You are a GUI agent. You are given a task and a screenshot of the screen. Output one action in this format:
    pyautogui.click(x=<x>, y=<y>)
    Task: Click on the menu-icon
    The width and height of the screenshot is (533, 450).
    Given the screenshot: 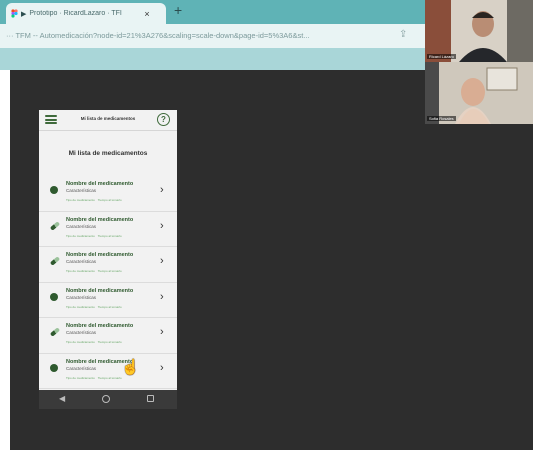 What is the action you would take?
    pyautogui.click(x=51, y=119)
    